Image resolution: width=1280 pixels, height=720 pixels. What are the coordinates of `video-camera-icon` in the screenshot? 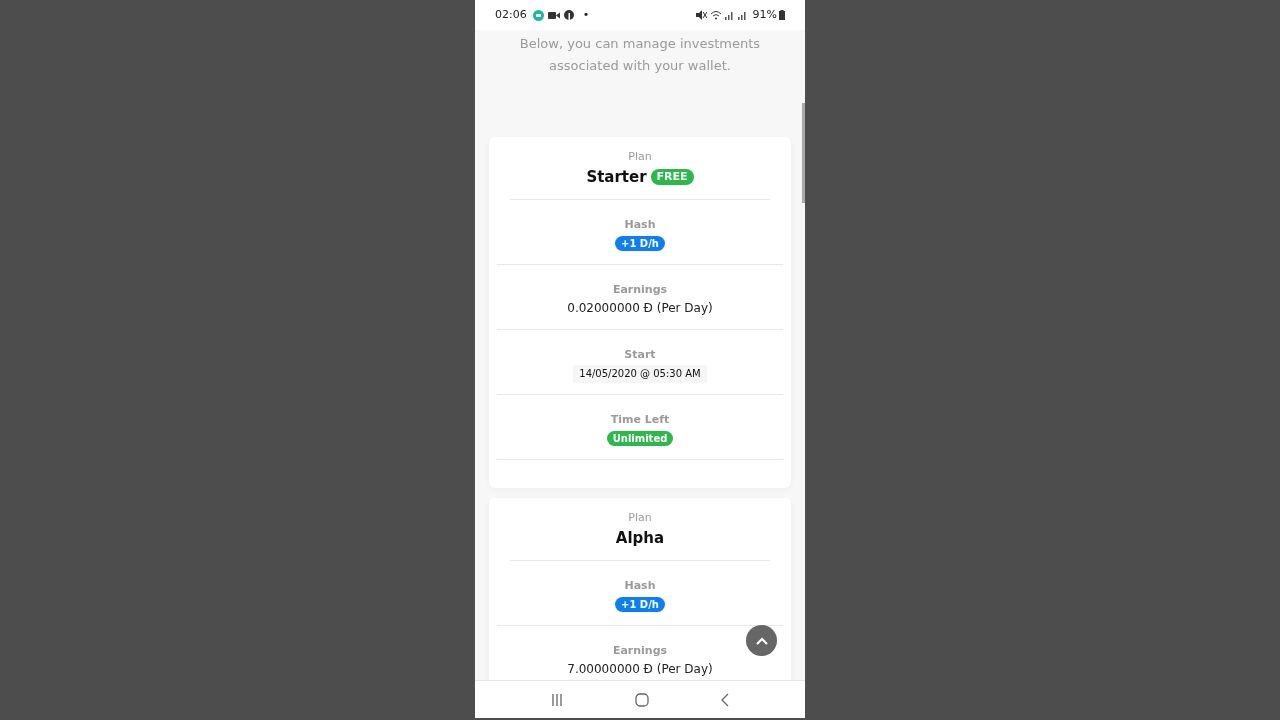 It's located at (553, 15).